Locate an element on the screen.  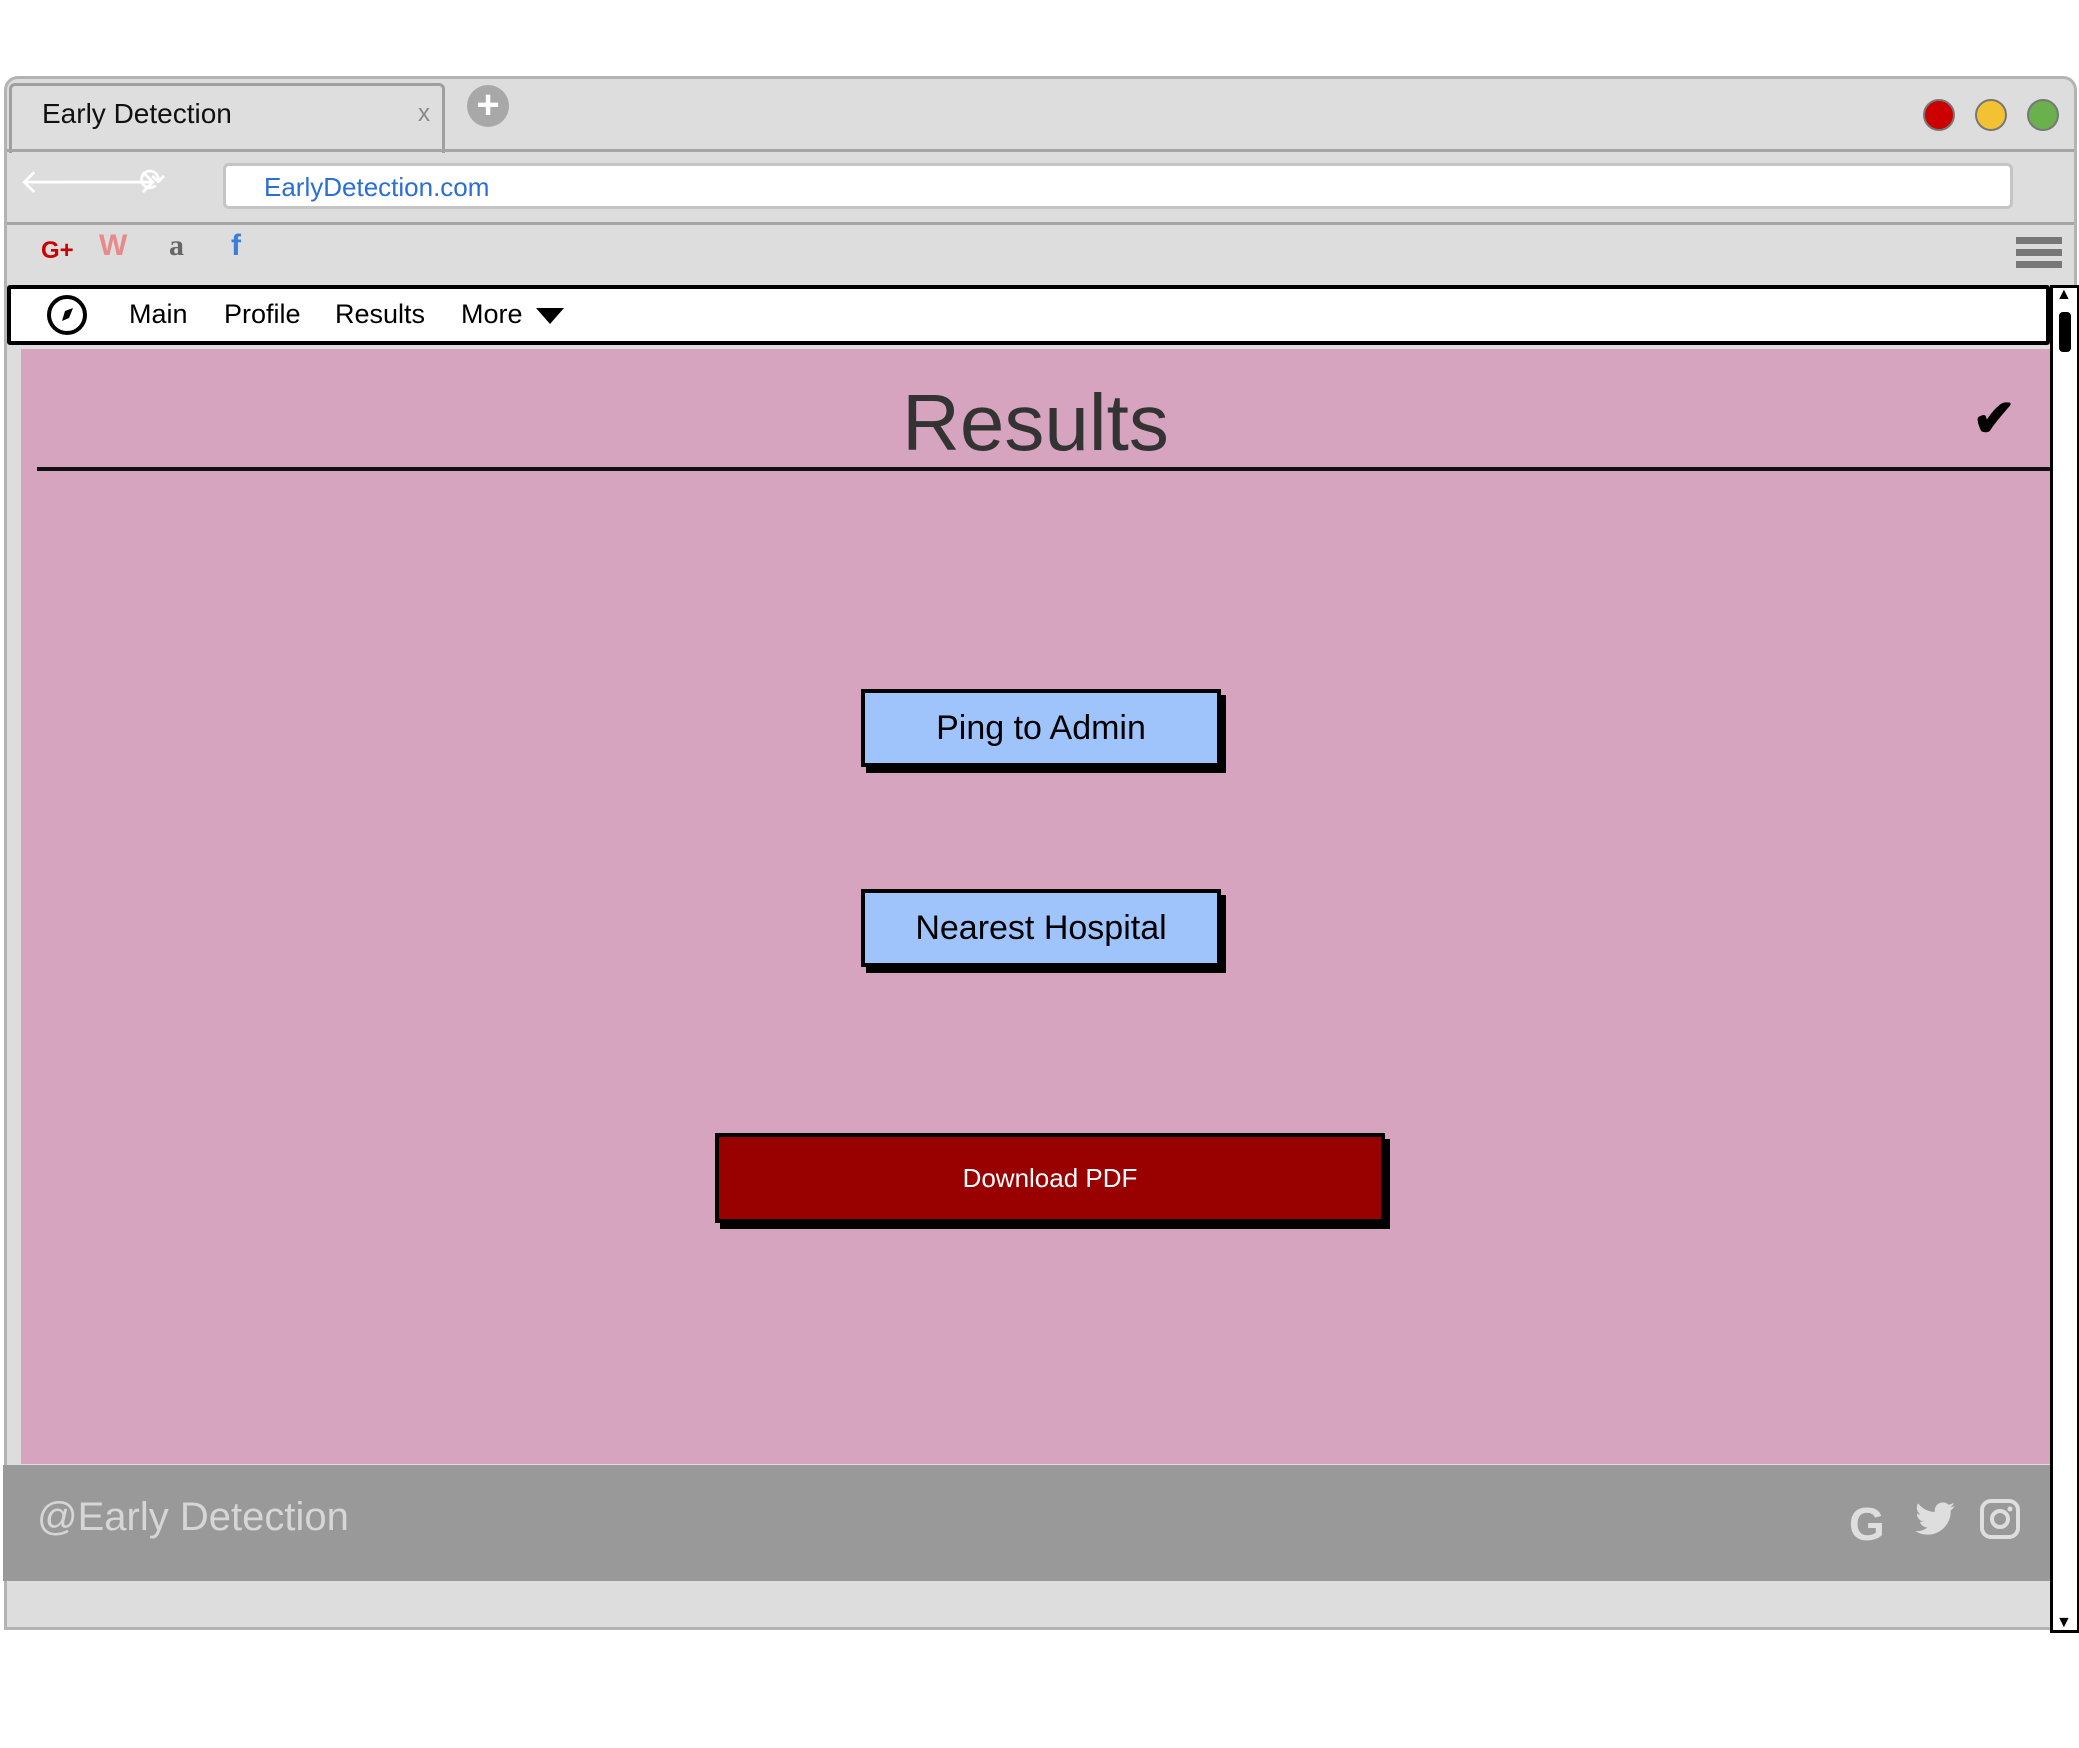
tab-bar-divider is located at coordinates (1040, 150).